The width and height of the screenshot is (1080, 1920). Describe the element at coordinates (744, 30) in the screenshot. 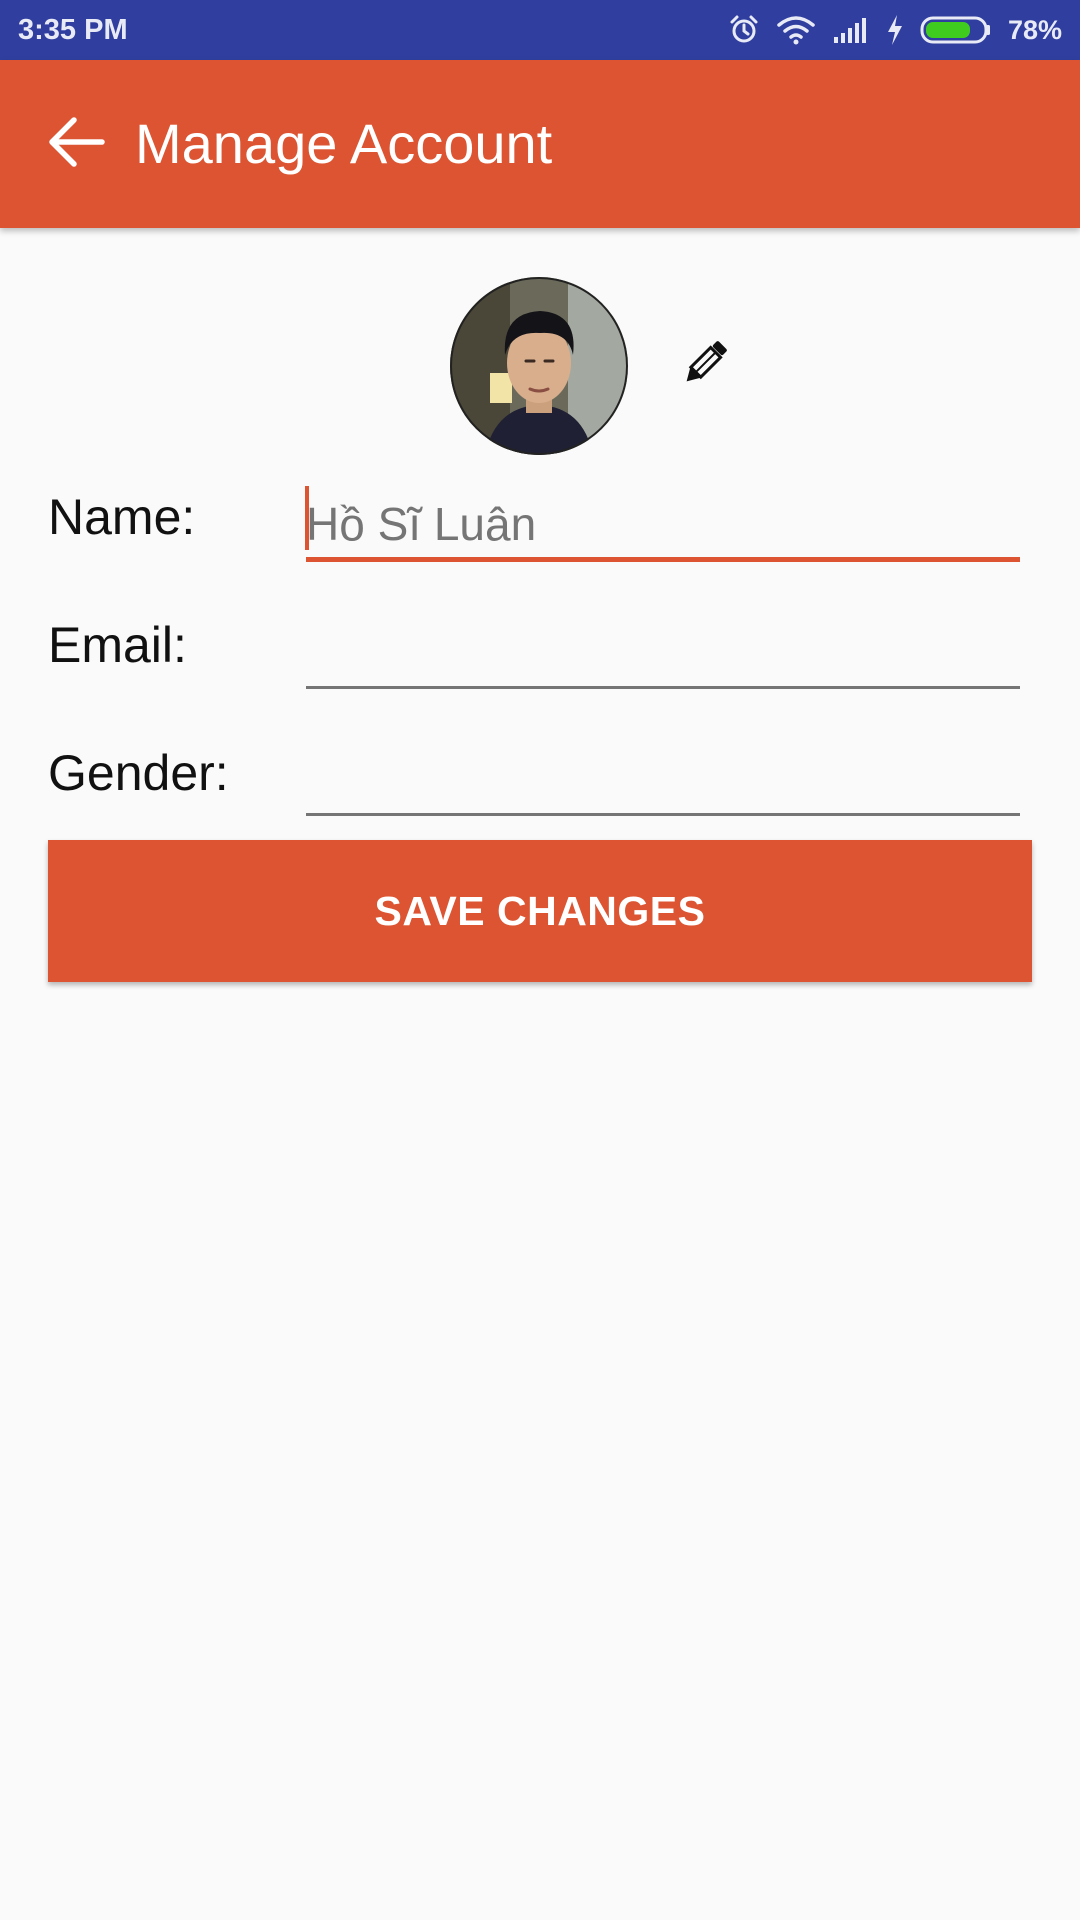

I see `alarm-icon` at that location.